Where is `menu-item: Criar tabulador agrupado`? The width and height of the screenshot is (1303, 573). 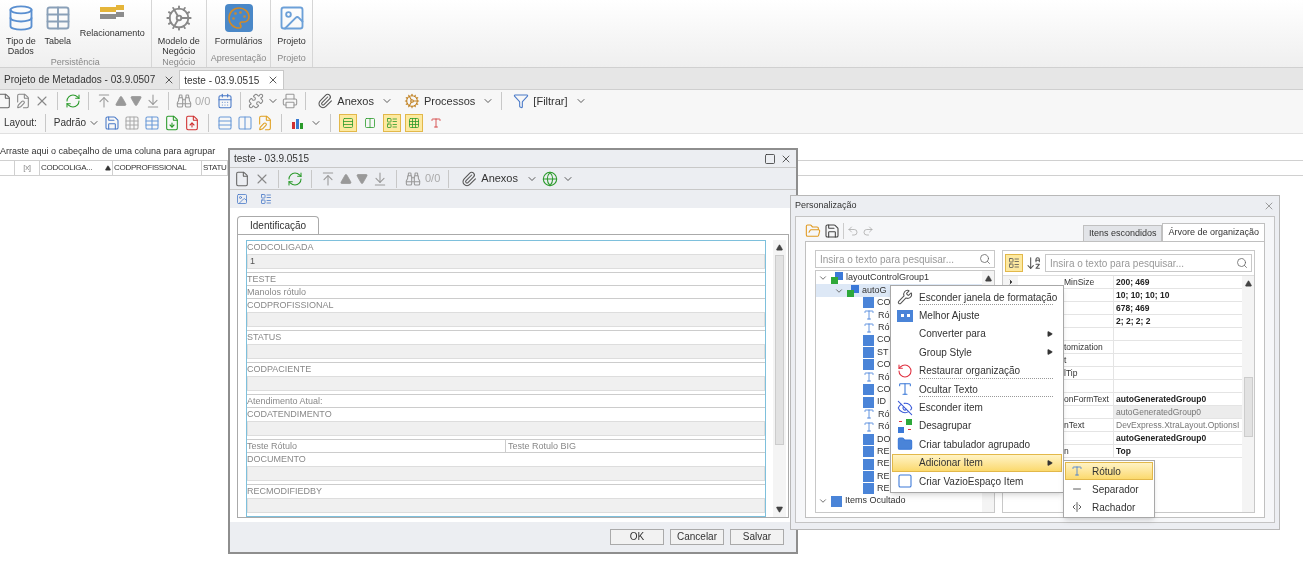
menu-item: Criar tabulador agrupado is located at coordinates (977, 444).